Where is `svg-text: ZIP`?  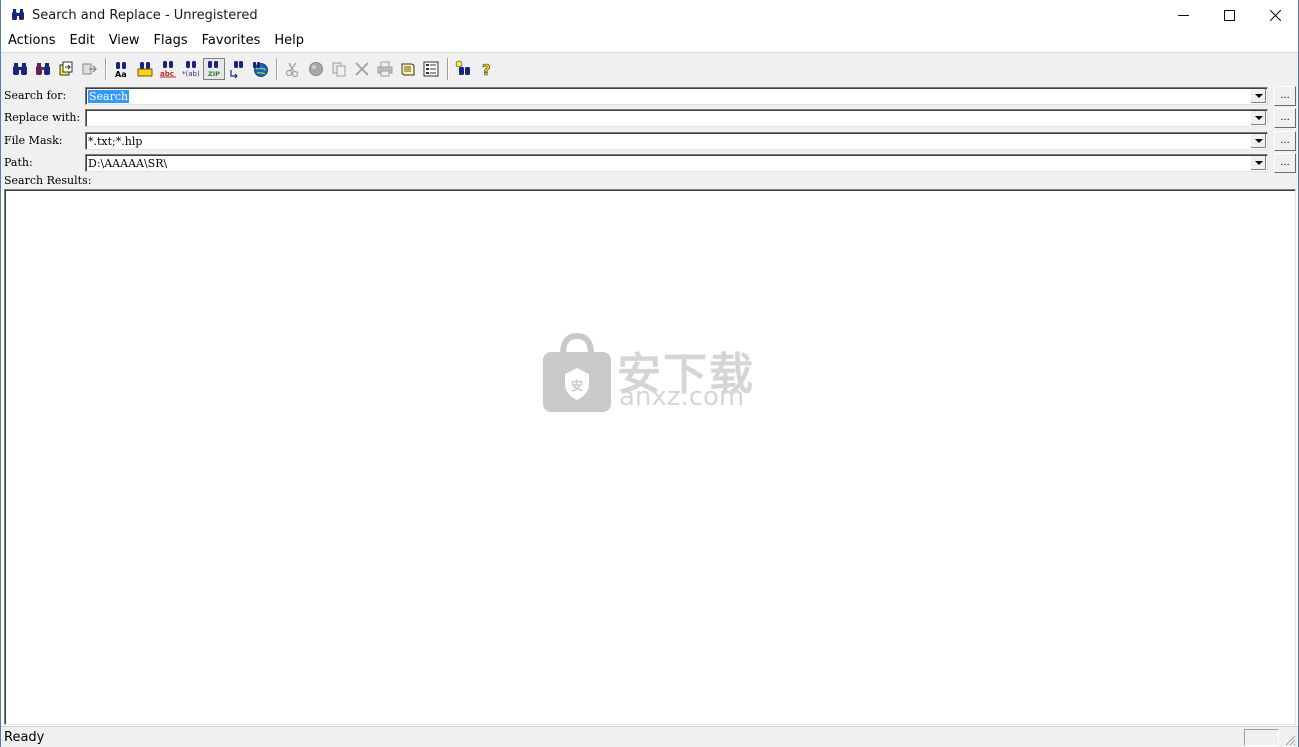
svg-text: ZIP is located at coordinates (214, 74).